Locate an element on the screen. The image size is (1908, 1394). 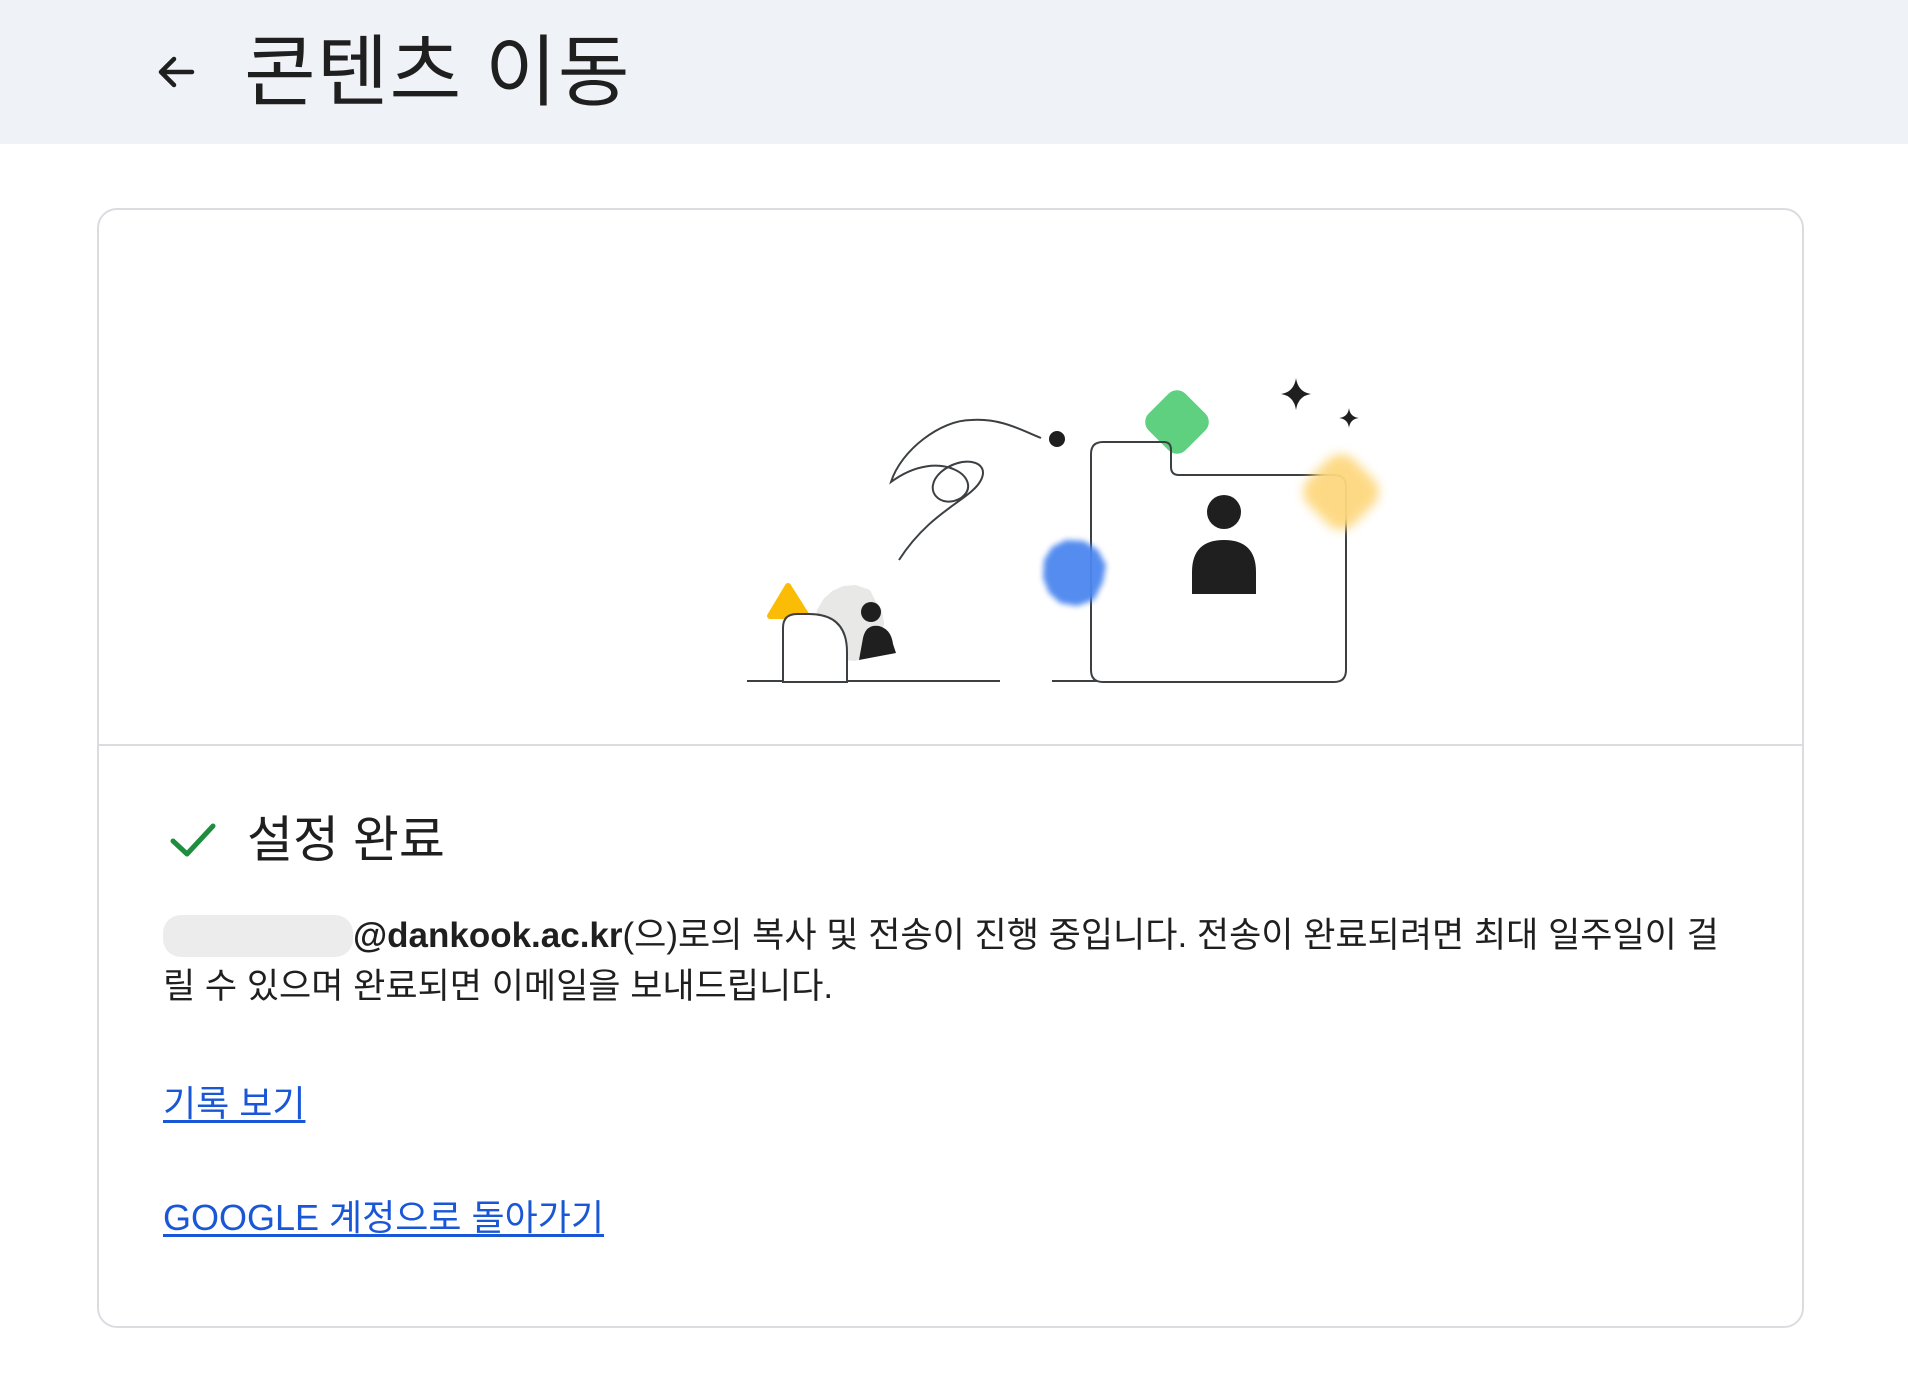
back-button is located at coordinates (176, 72).